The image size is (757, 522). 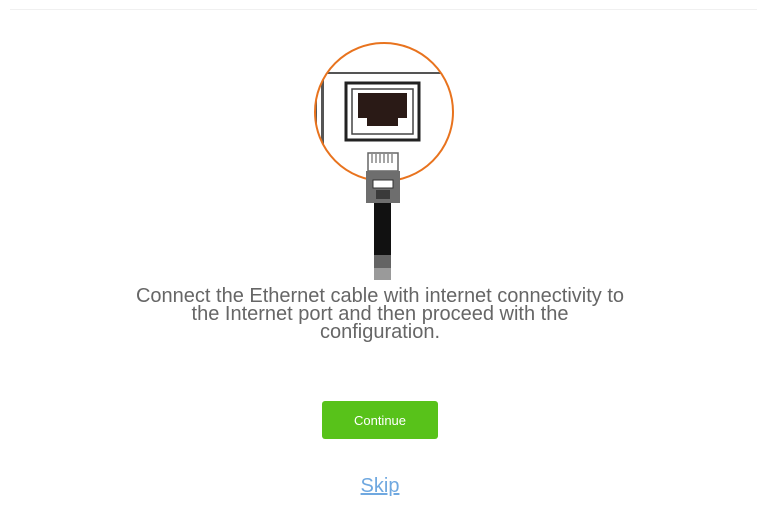 I want to click on continue-button: Continue, so click(x=380, y=420).